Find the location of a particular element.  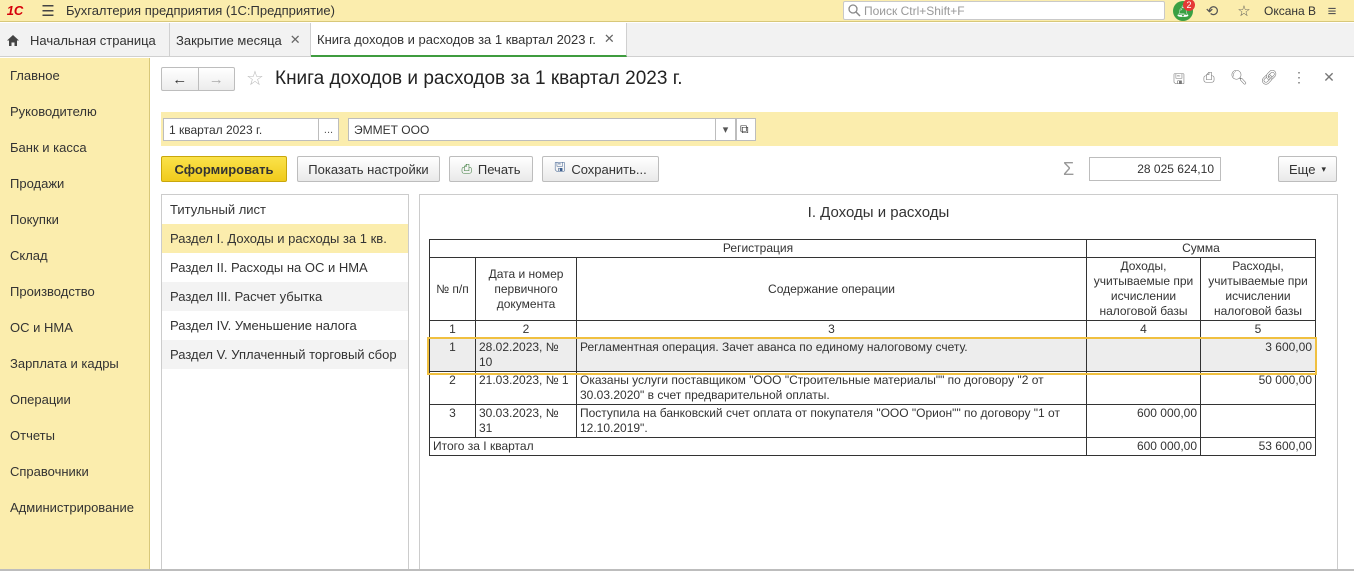

header-registration: Регистрация is located at coordinates (758, 248).